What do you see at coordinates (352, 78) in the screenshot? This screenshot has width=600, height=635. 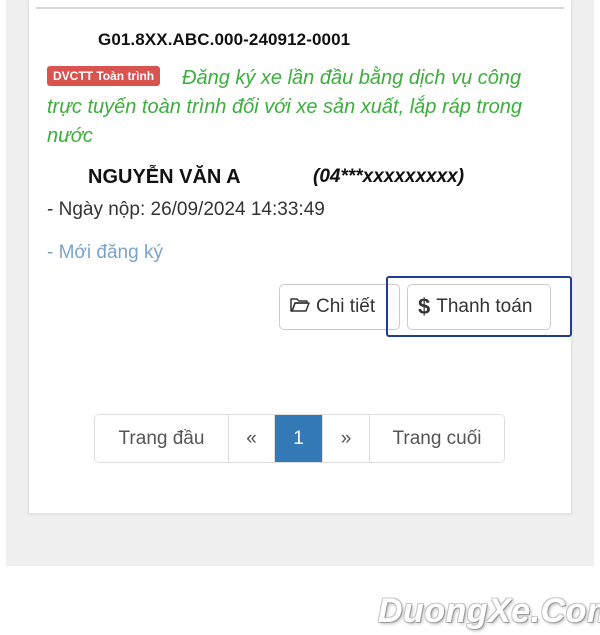 I see `service-name-line1: Đăng ký xe lần đầu bằng dịch vụ công` at bounding box center [352, 78].